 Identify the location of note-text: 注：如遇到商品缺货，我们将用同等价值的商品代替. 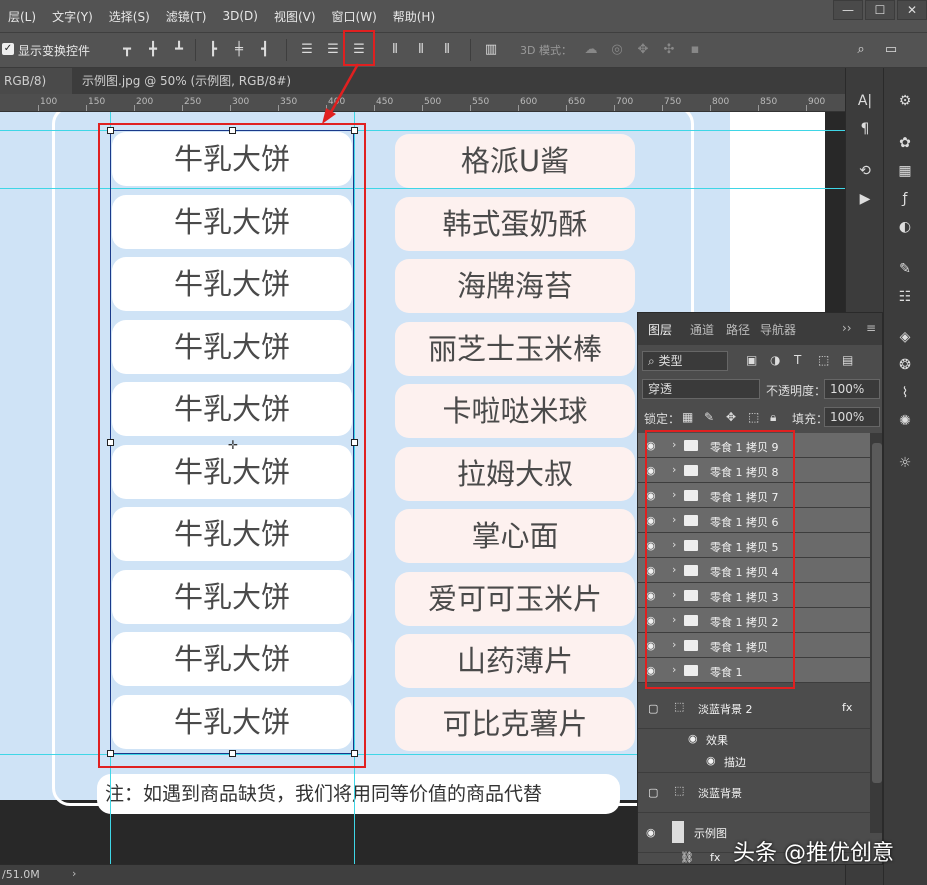
(358, 794).